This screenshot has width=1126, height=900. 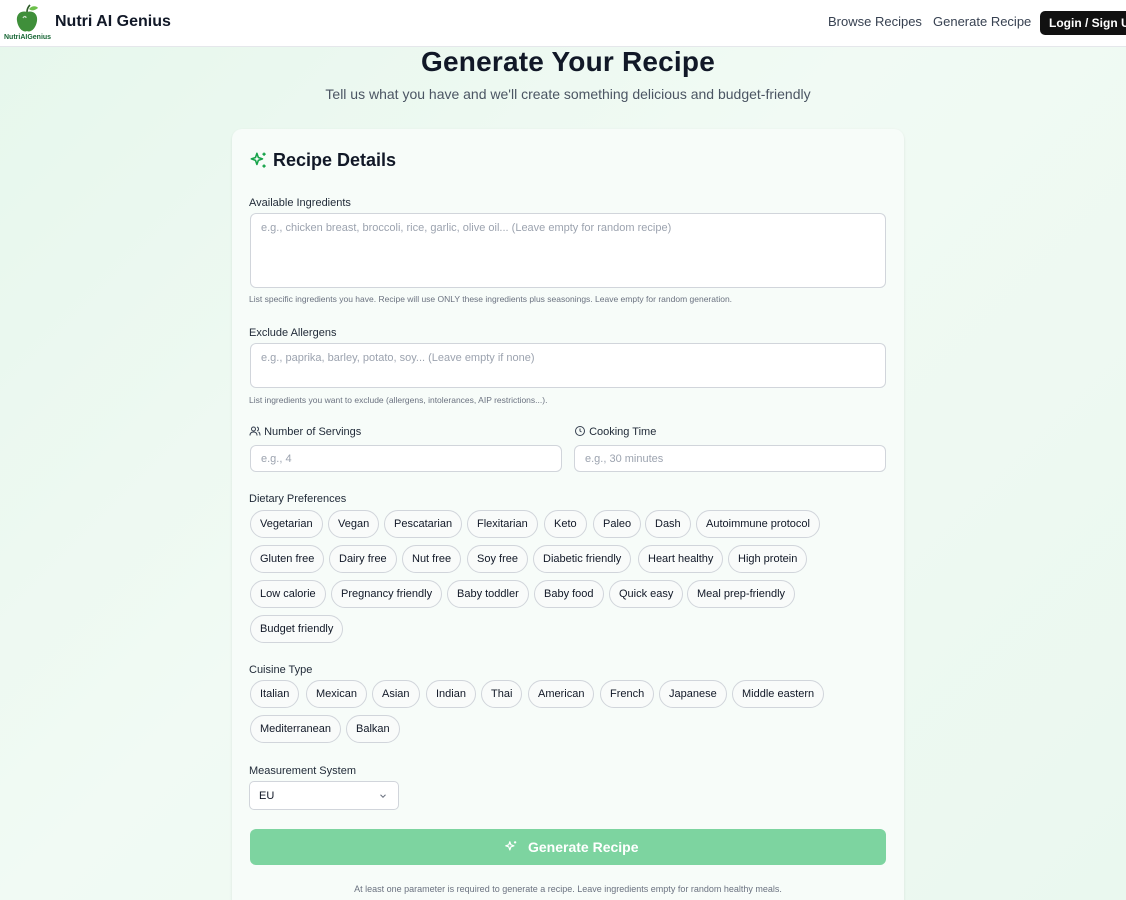 I want to click on chip-baby-toddler: Baby toddler, so click(x=488, y=594).